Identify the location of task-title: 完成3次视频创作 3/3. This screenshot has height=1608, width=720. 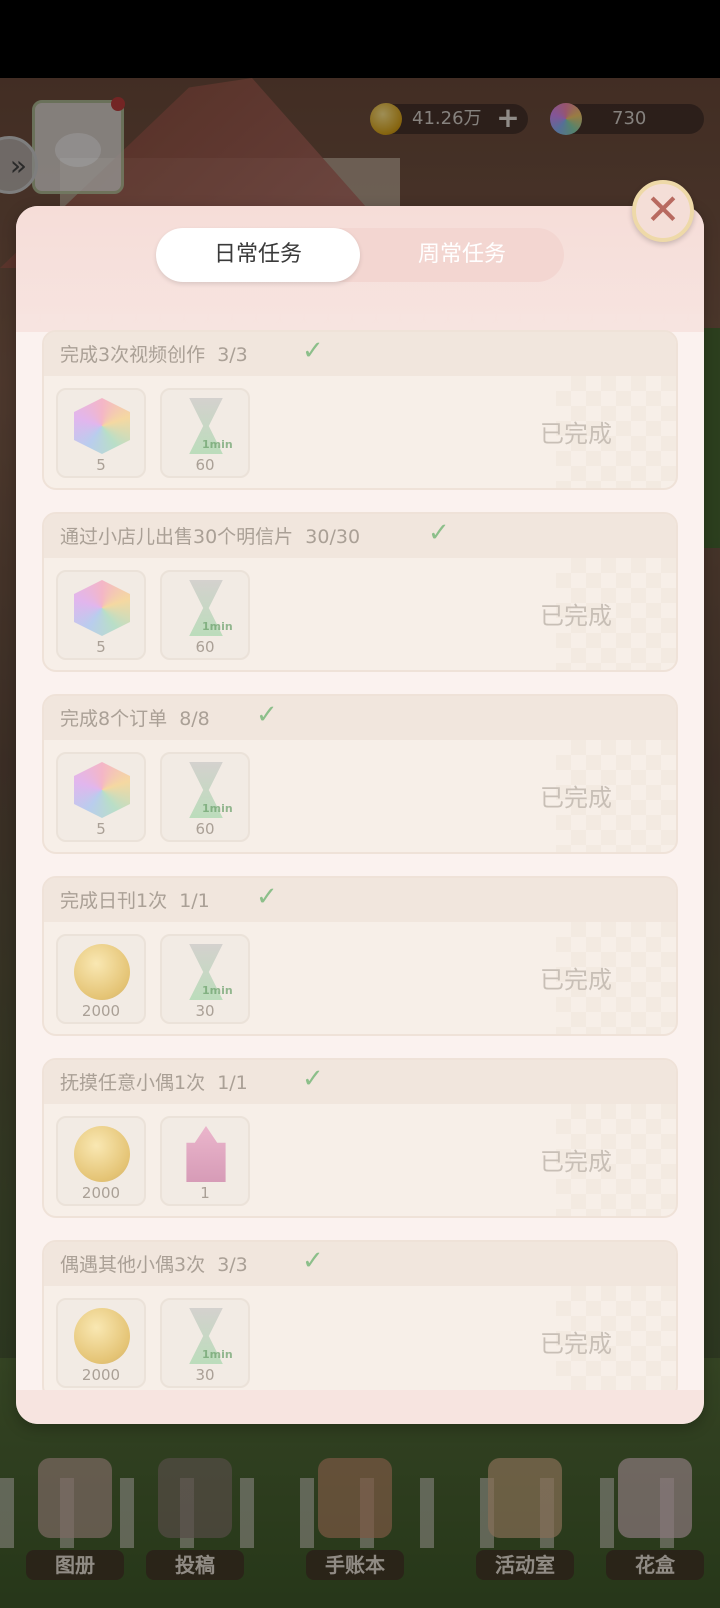
(154, 353).